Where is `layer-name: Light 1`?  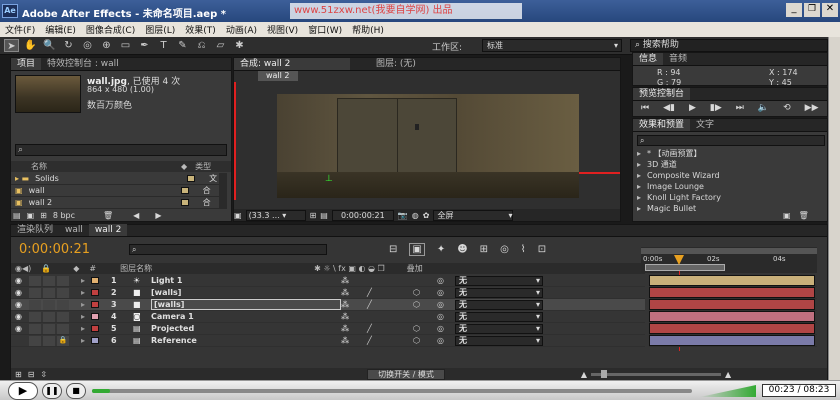
layer-name: Light 1 is located at coordinates (246, 280).